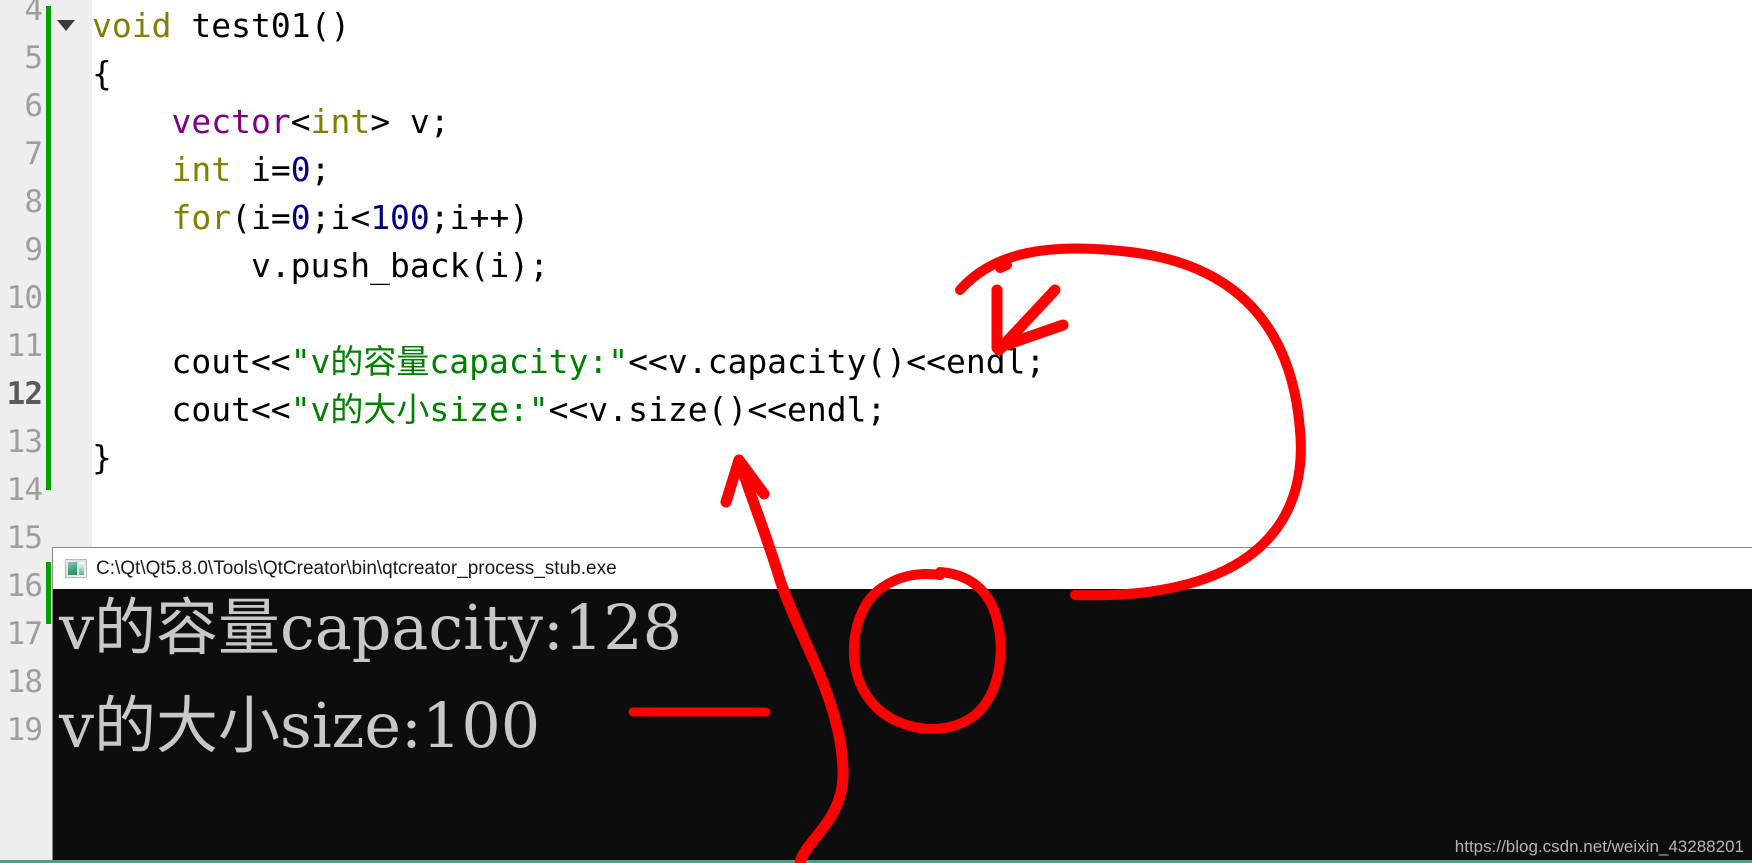 This screenshot has height=863, width=1752. Describe the element at coordinates (261, 169) in the screenshot. I see `code-token: i=` at that location.